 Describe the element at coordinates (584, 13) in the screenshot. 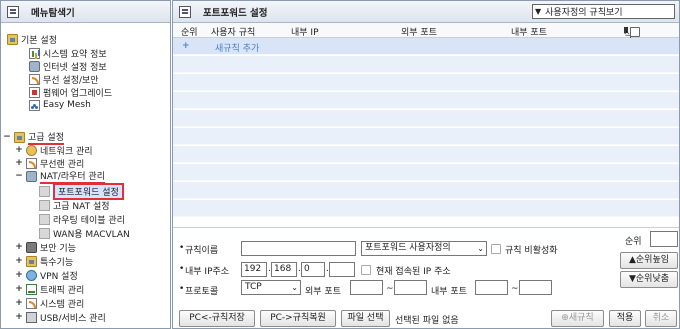

I see `rule-view-select-value: 사용자정의 규칙보기` at that location.